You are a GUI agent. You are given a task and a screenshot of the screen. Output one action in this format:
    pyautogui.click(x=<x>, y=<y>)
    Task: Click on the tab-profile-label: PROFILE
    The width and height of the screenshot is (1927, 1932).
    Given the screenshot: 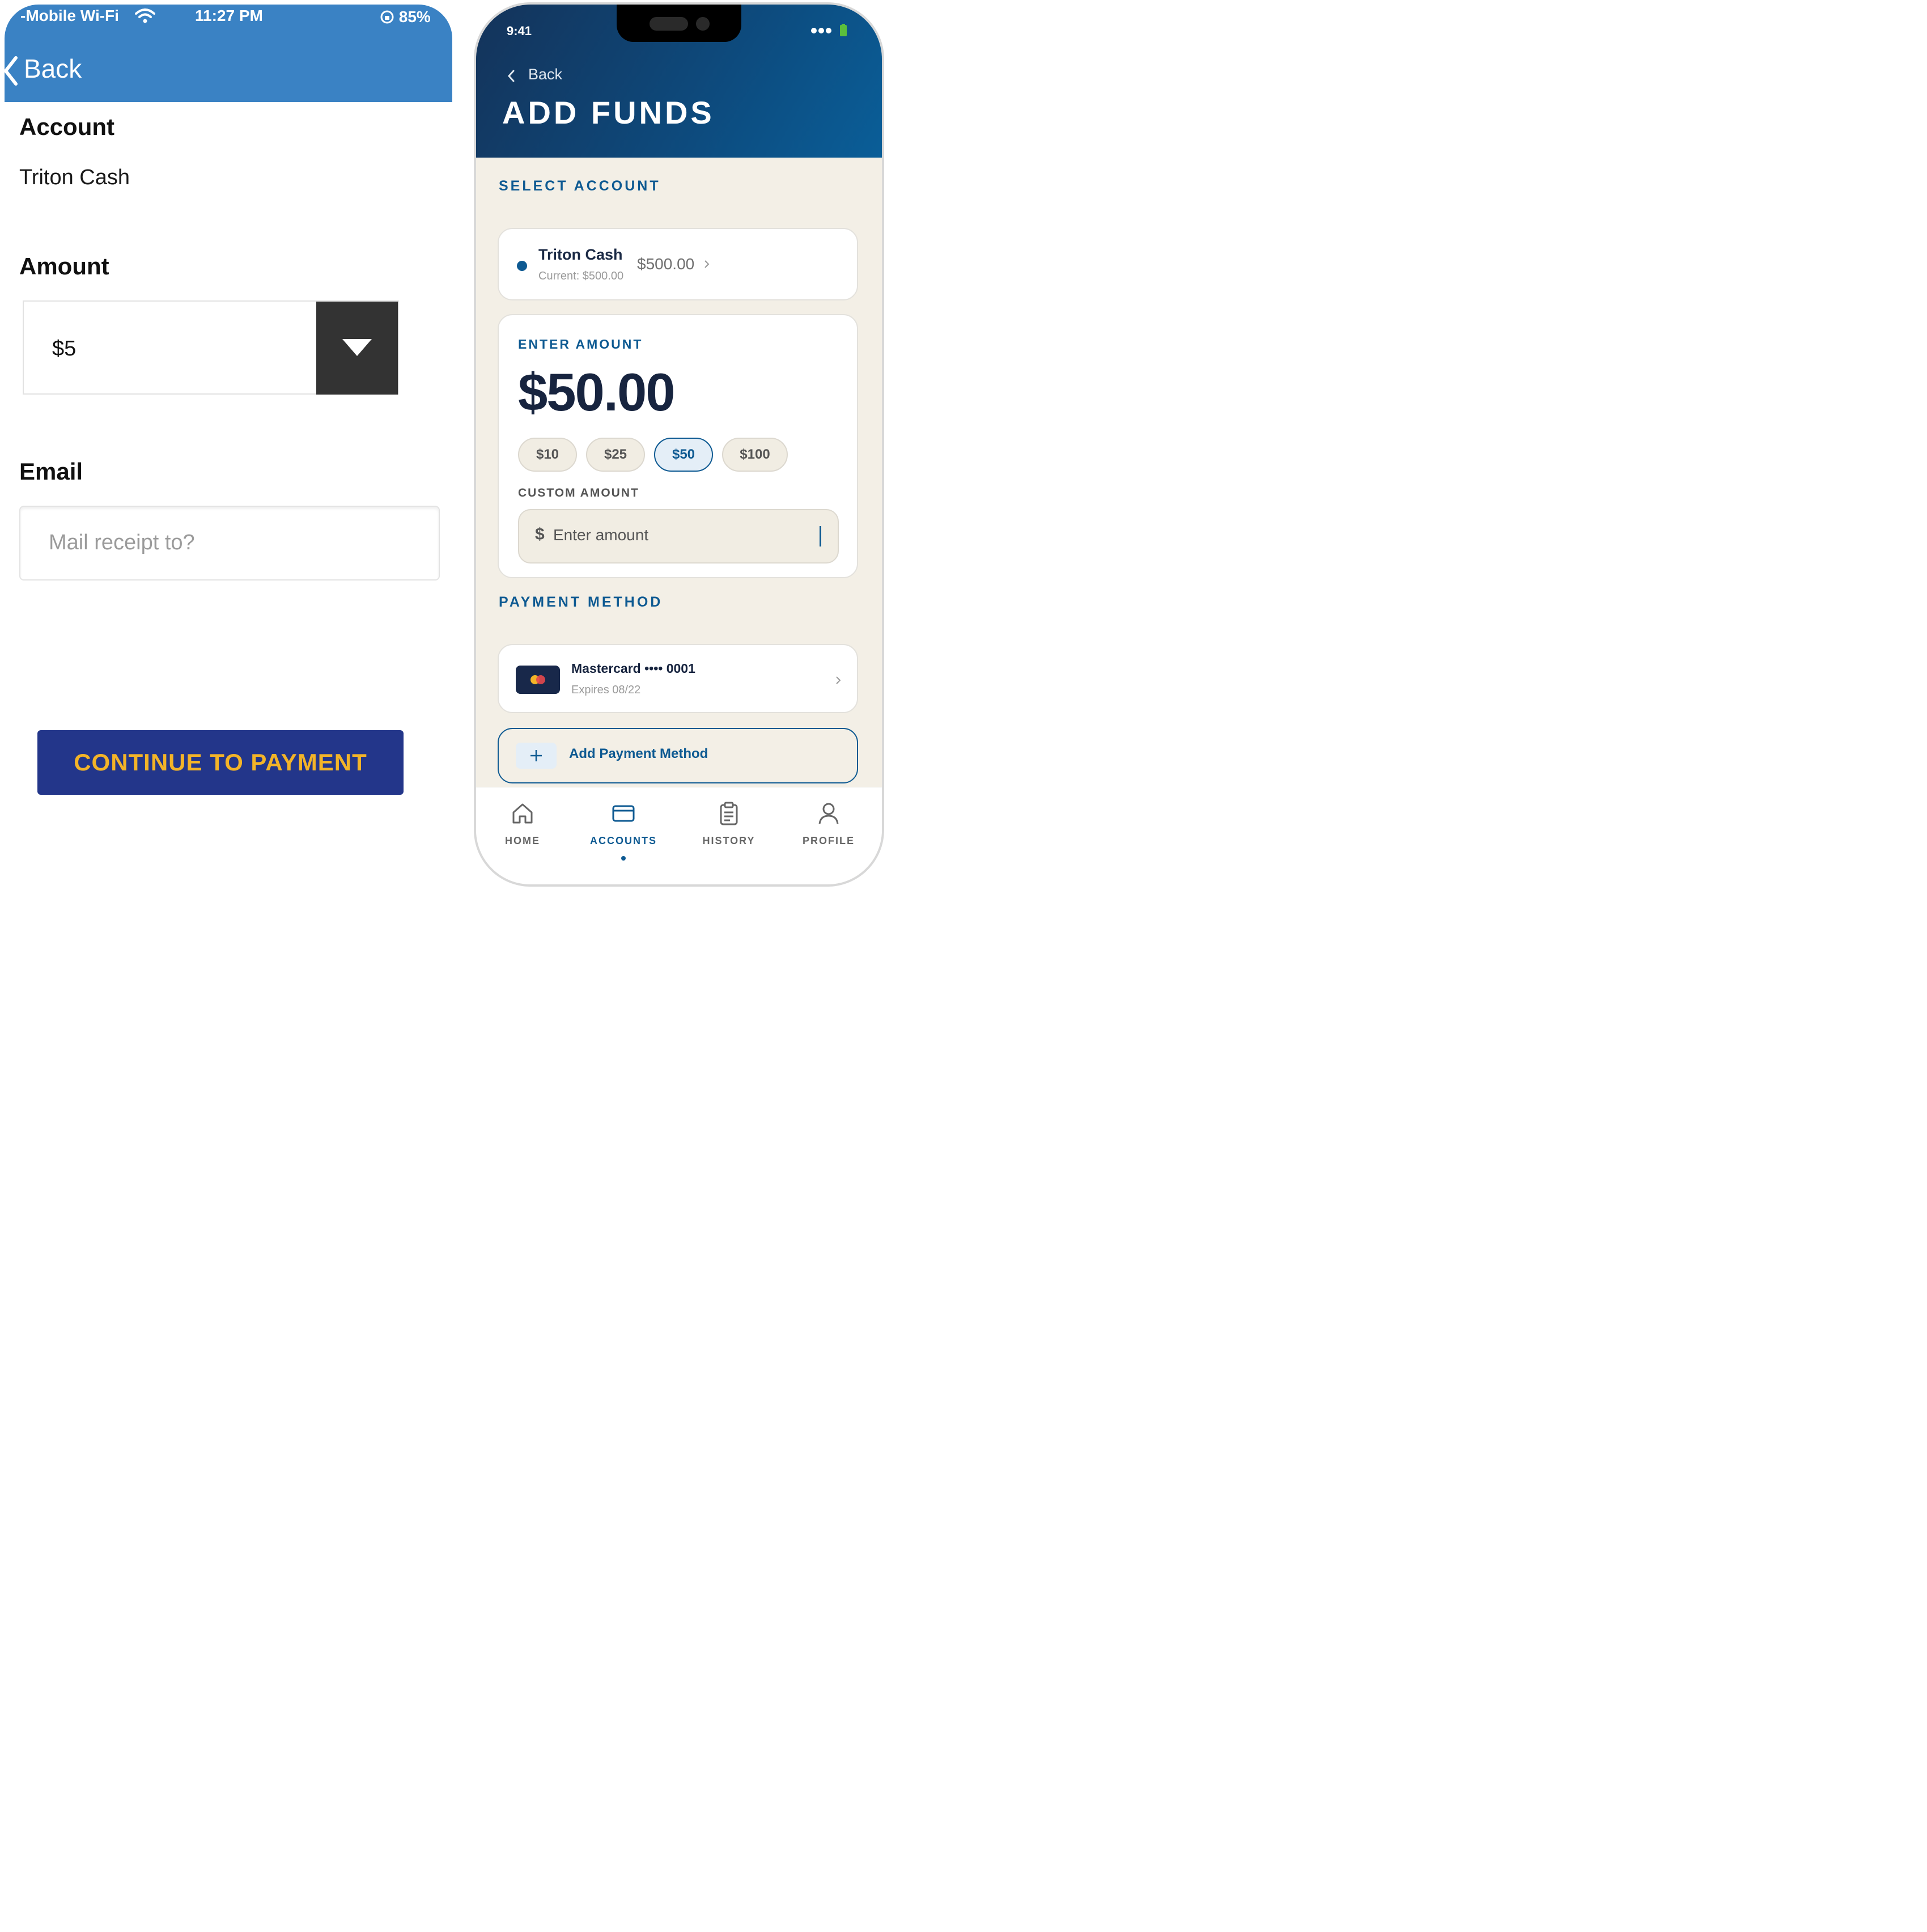 What is the action you would take?
    pyautogui.click(x=829, y=840)
    